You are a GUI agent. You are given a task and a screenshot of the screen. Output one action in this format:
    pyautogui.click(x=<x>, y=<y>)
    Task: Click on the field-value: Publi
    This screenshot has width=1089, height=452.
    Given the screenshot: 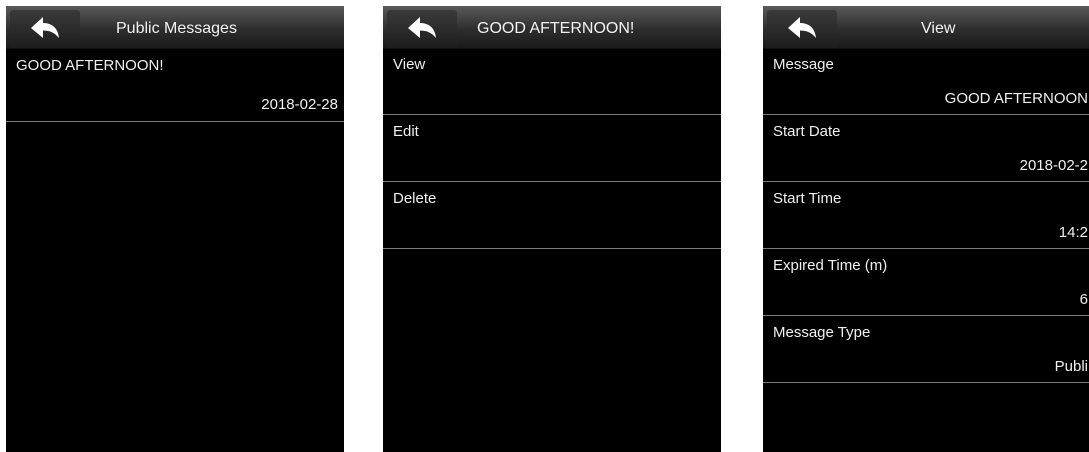 What is the action you would take?
    pyautogui.click(x=1071, y=366)
    